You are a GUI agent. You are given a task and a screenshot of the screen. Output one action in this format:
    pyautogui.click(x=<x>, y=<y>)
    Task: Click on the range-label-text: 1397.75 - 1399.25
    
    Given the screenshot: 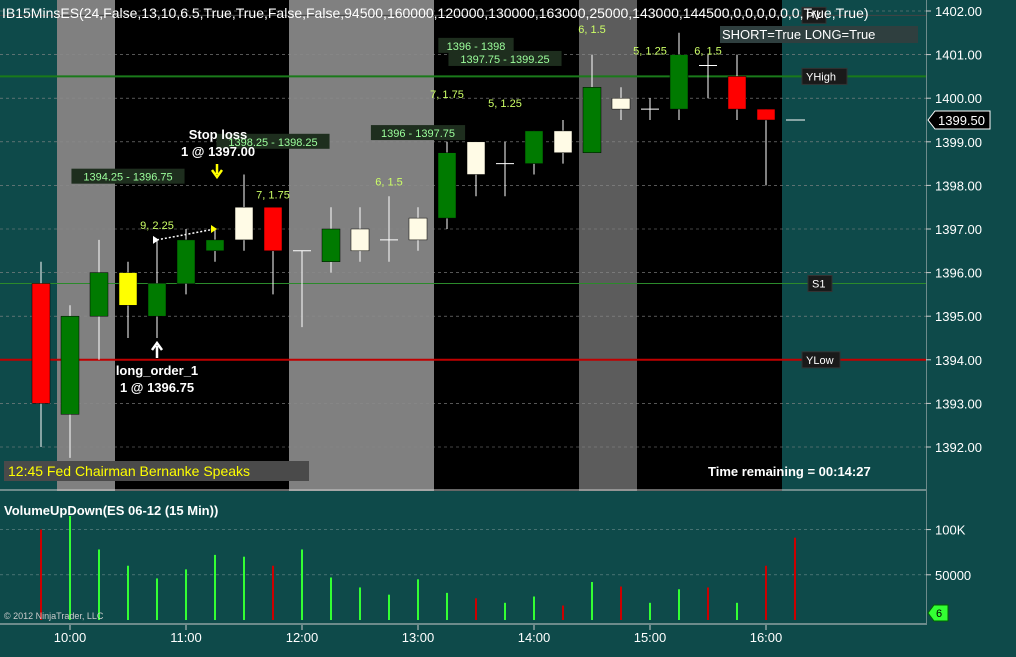 What is the action you would take?
    pyautogui.click(x=504, y=60)
    